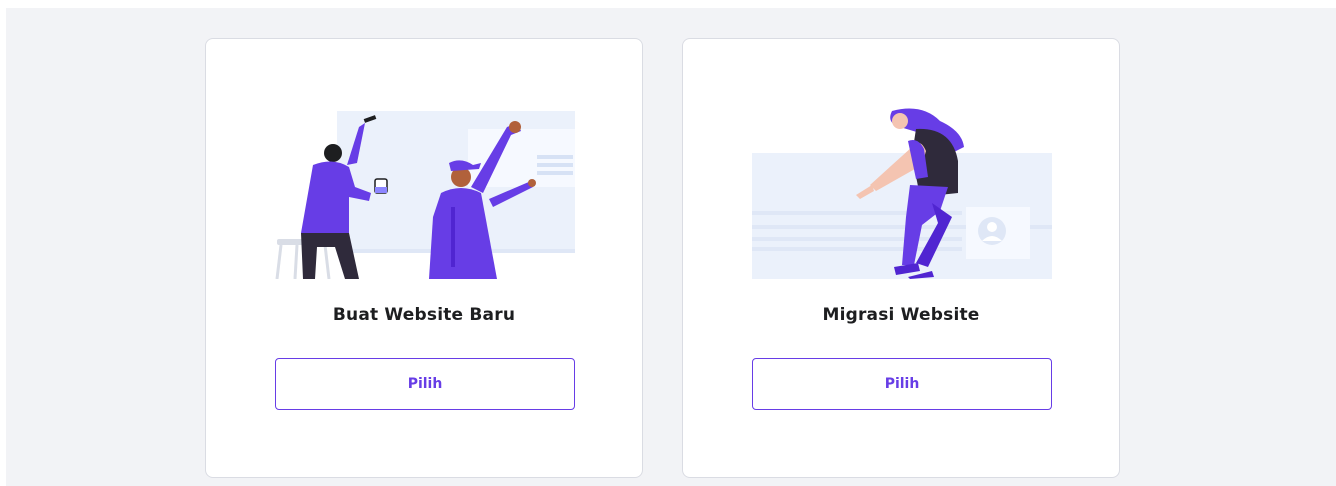 Image resolution: width=1336 pixels, height=486 pixels. I want to click on builders-painting-wall-illustration, so click(425, 193).